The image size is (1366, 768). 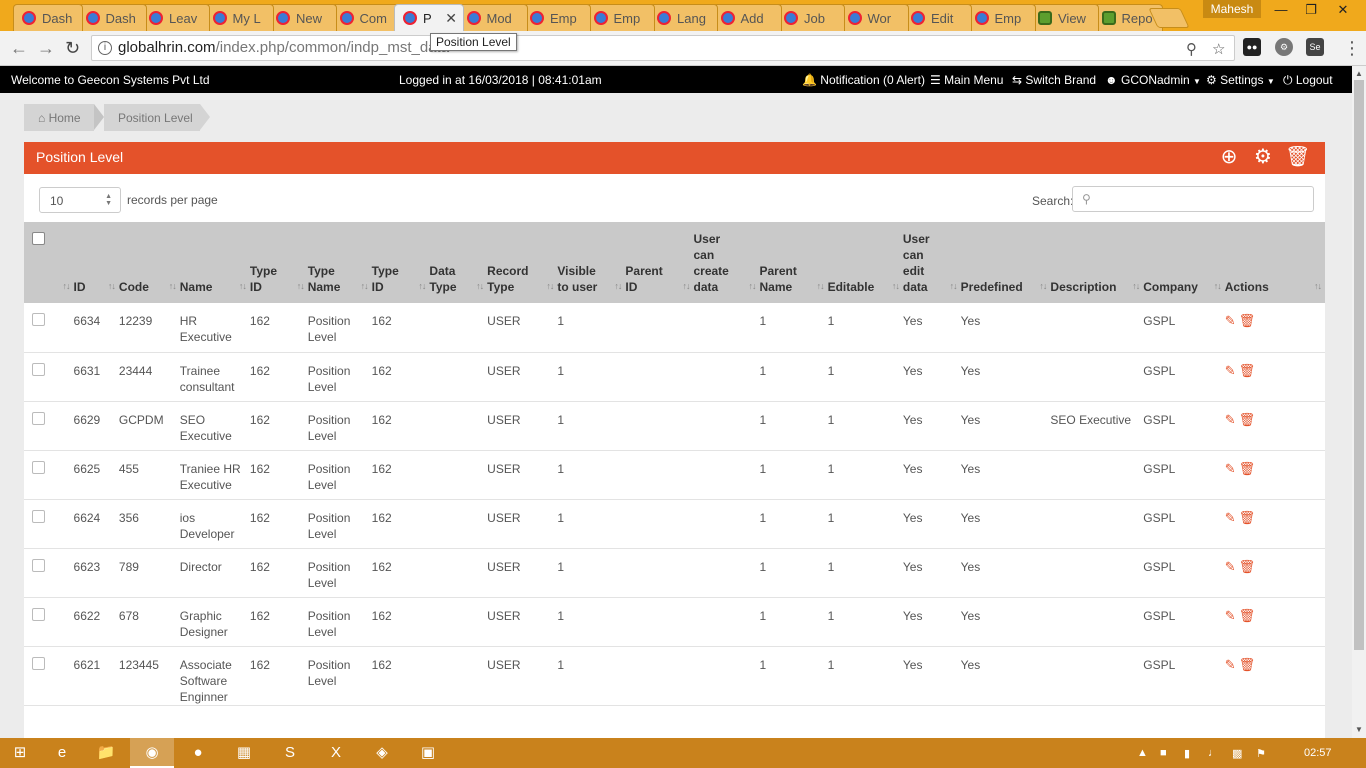 What do you see at coordinates (72, 48) in the screenshot?
I see `reload-icon: ↻` at bounding box center [72, 48].